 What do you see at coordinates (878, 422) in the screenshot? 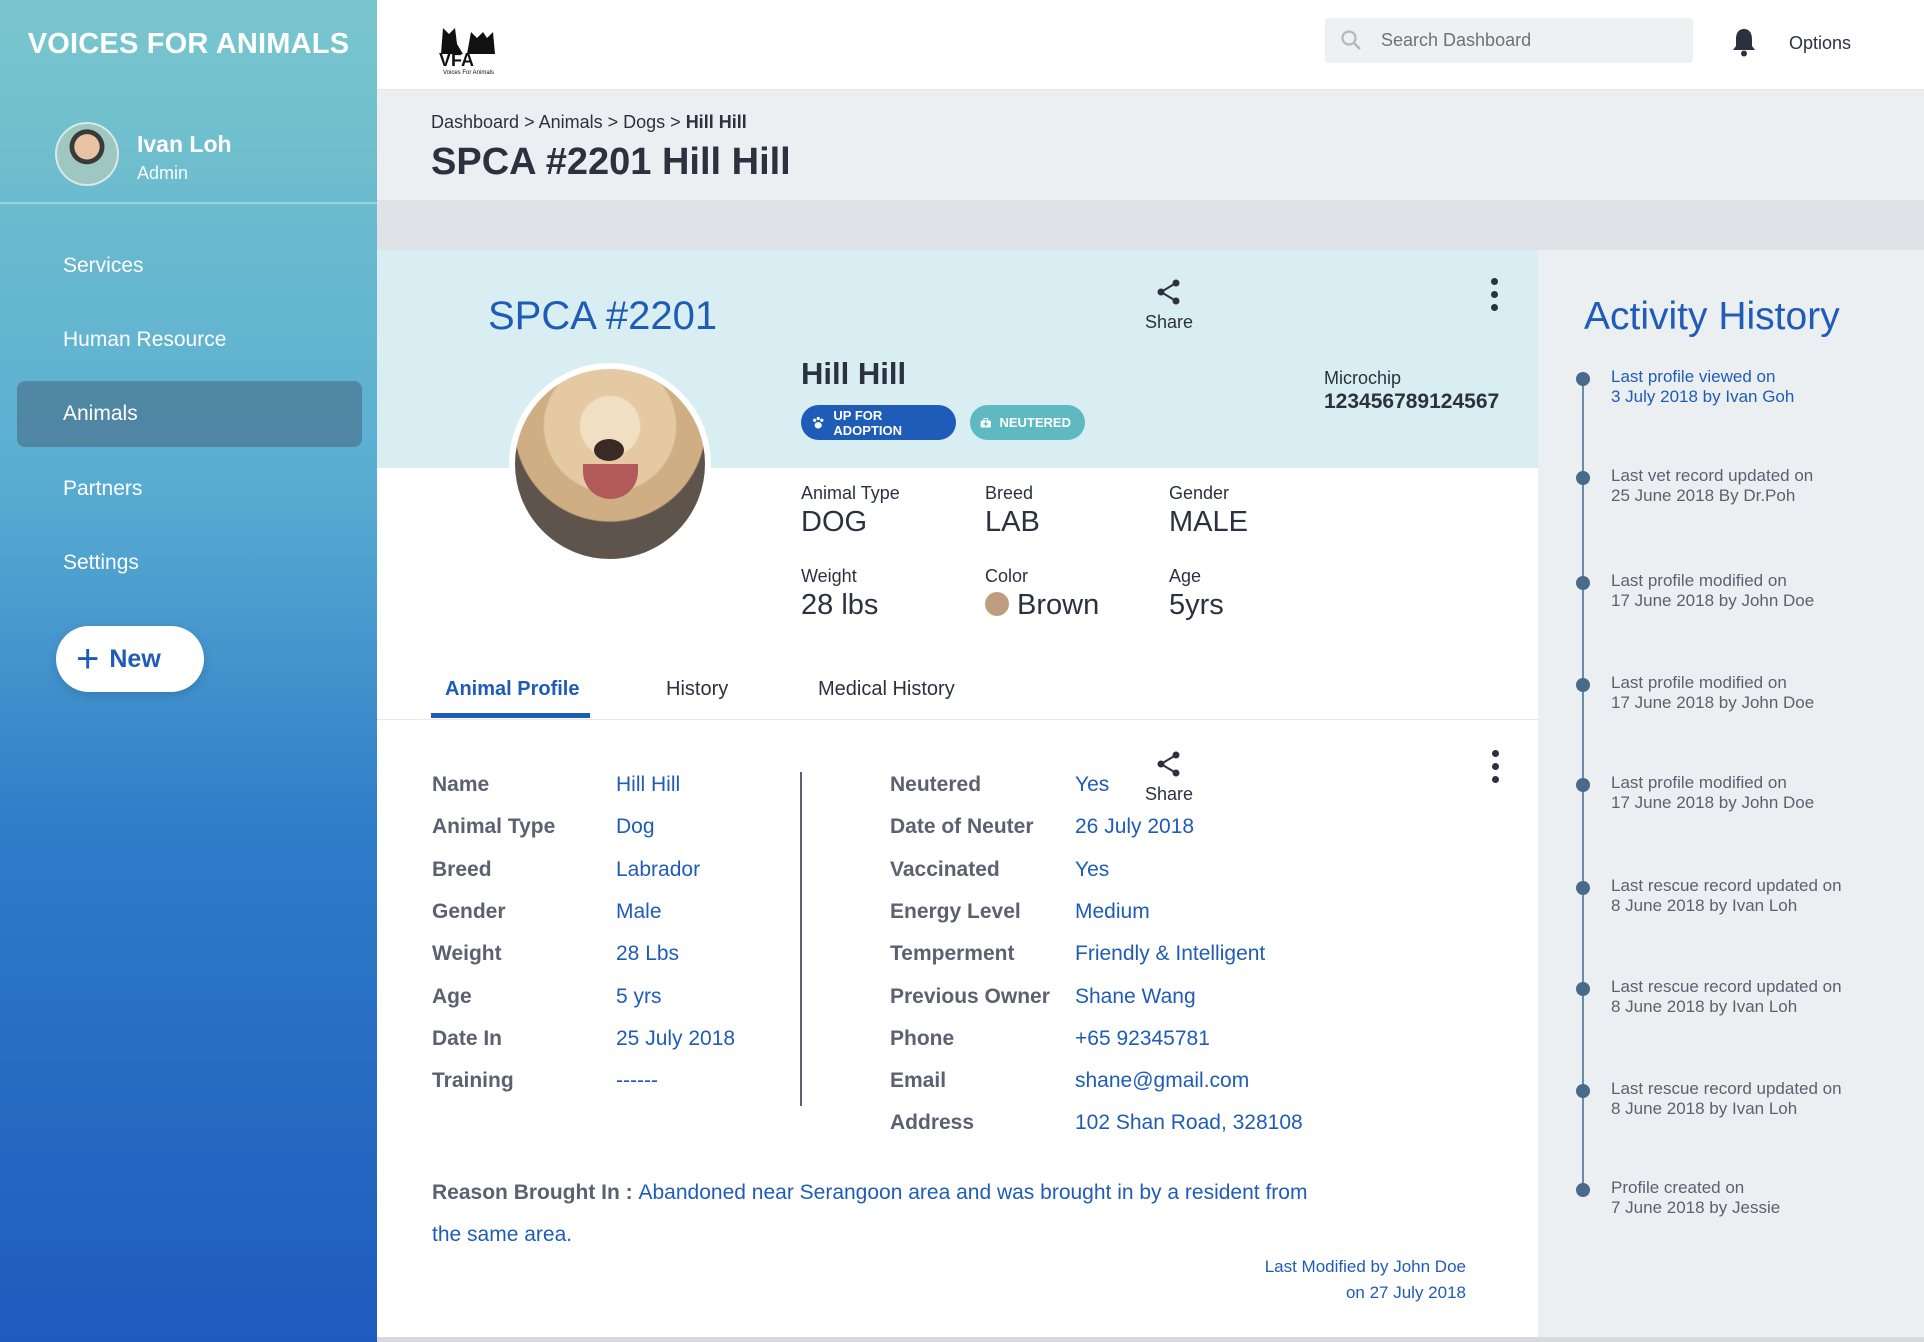
I see `adoption-badge: UP FOR ADOPTION` at bounding box center [878, 422].